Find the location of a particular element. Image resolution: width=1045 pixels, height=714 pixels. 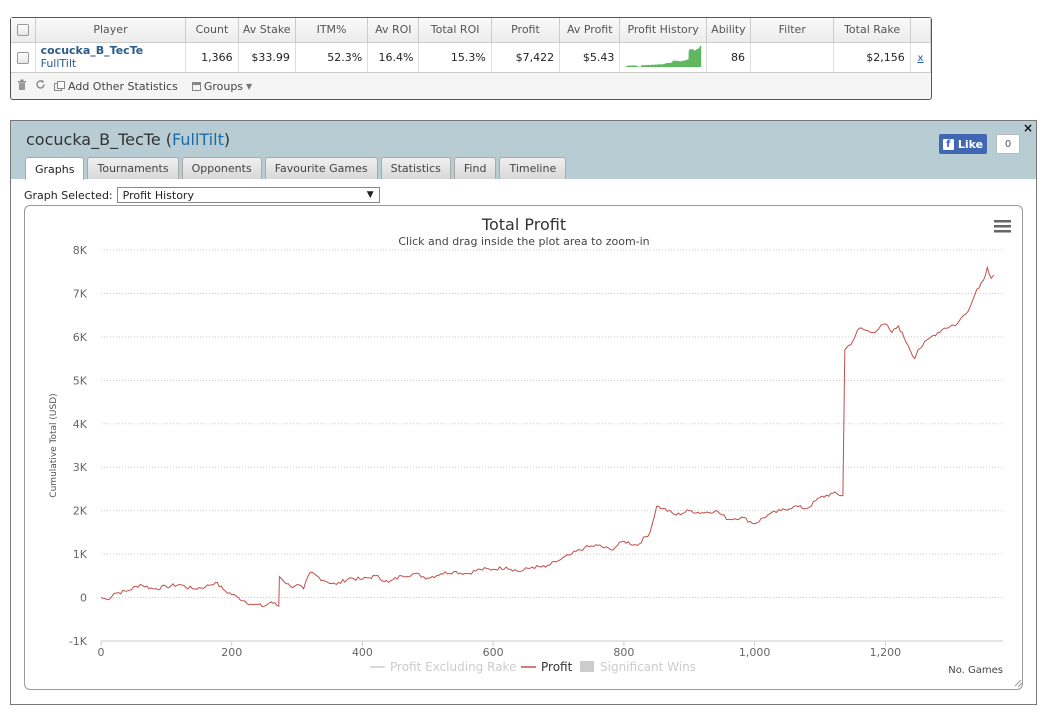

tab-graphs: Graphs is located at coordinates (55, 168).